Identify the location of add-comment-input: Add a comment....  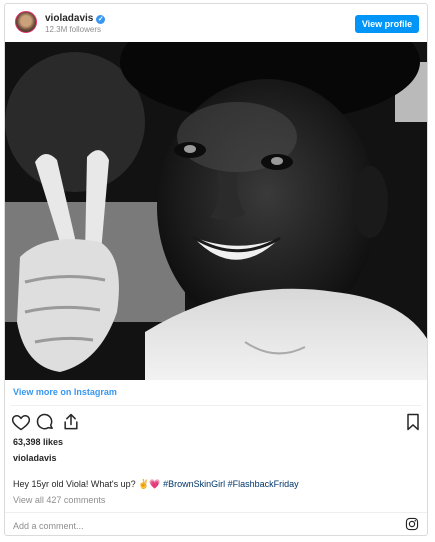
(48, 526).